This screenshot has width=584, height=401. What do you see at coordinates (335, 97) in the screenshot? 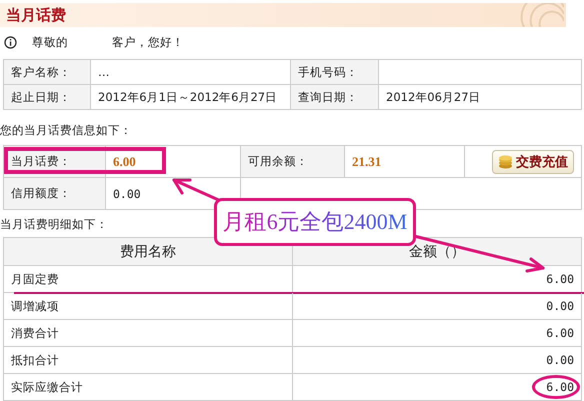
I see `field-label: 查询日期：` at bounding box center [335, 97].